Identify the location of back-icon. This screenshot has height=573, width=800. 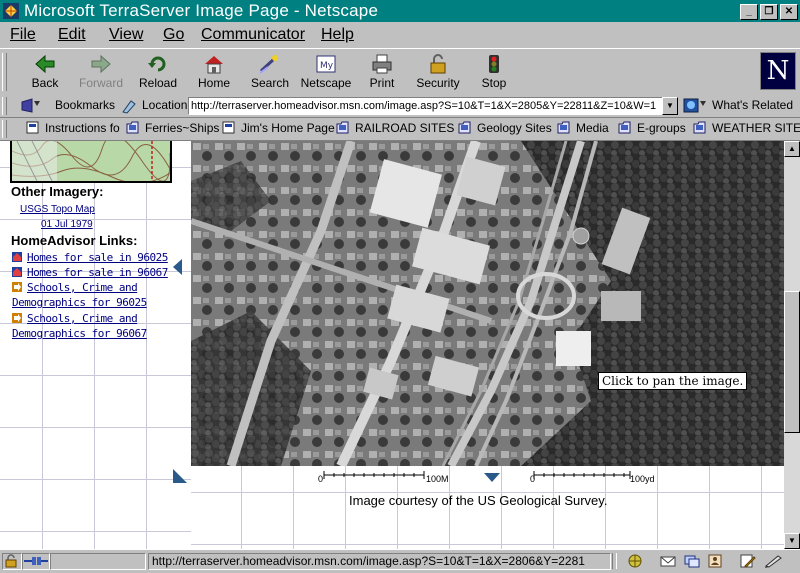
(45, 64).